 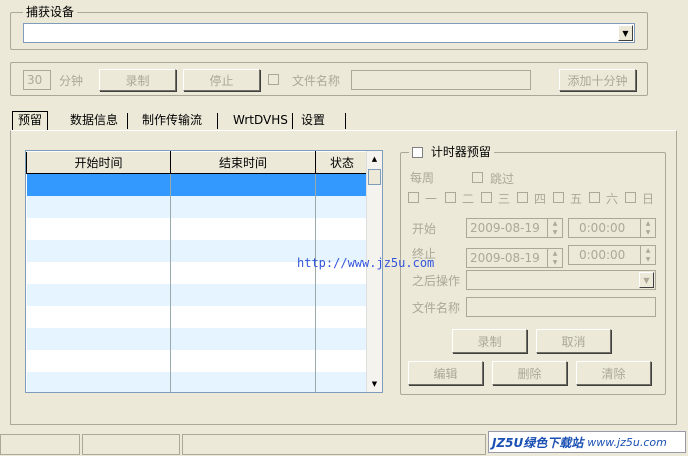 What do you see at coordinates (648, 199) in the screenshot?
I see `day-label-sun: 日` at bounding box center [648, 199].